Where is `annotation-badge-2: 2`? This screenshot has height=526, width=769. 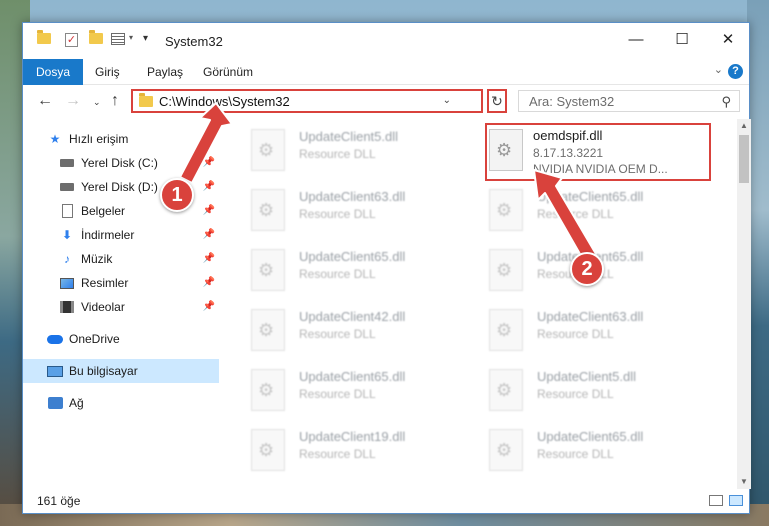
annotation-badge-2: 2 is located at coordinates (587, 269).